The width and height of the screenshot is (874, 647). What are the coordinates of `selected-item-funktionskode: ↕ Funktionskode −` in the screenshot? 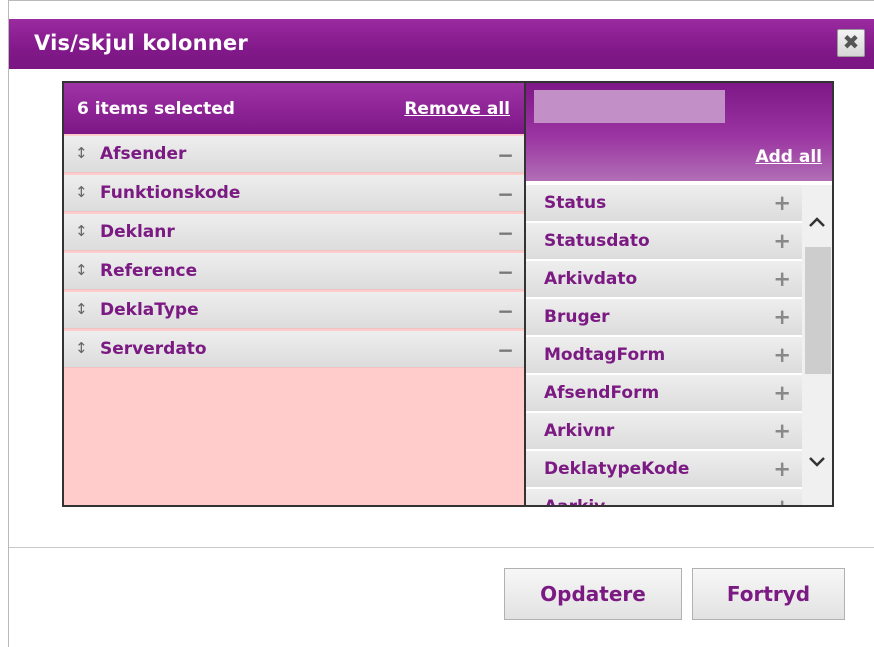 It's located at (294, 193).